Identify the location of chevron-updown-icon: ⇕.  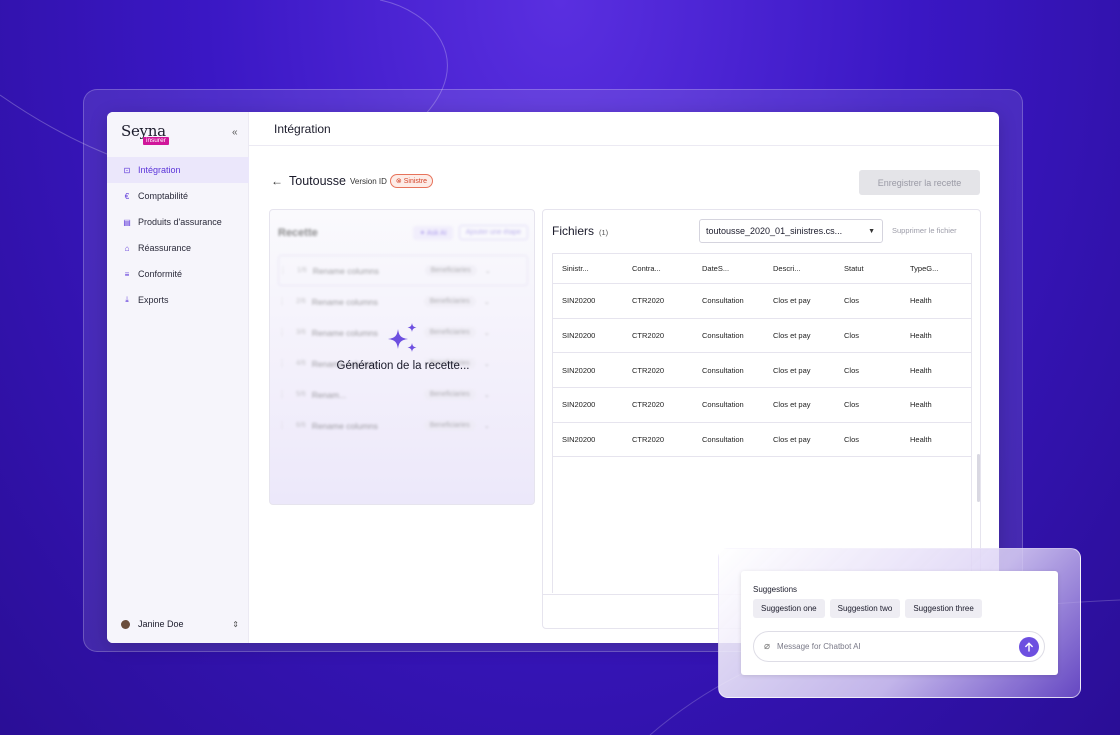
(235, 624).